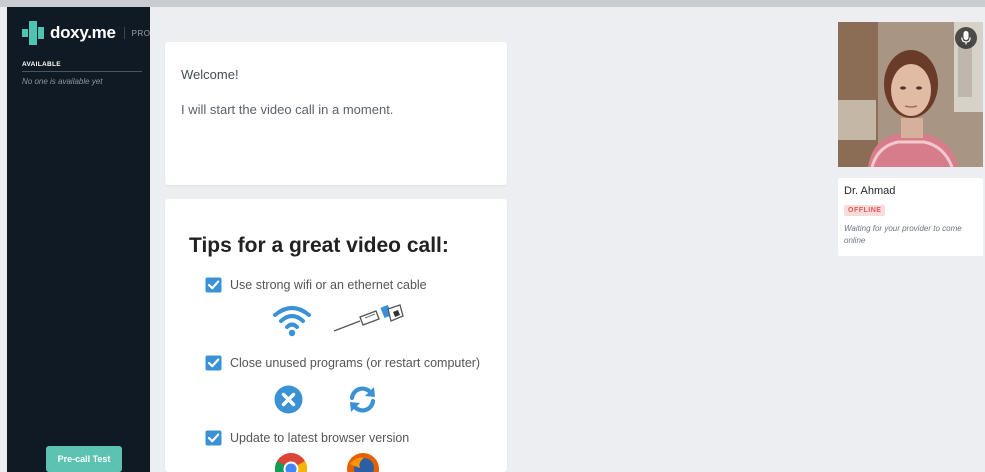  Describe the element at coordinates (287, 109) in the screenshot. I see `welcome-message: I will start the video call in a moment.` at that location.